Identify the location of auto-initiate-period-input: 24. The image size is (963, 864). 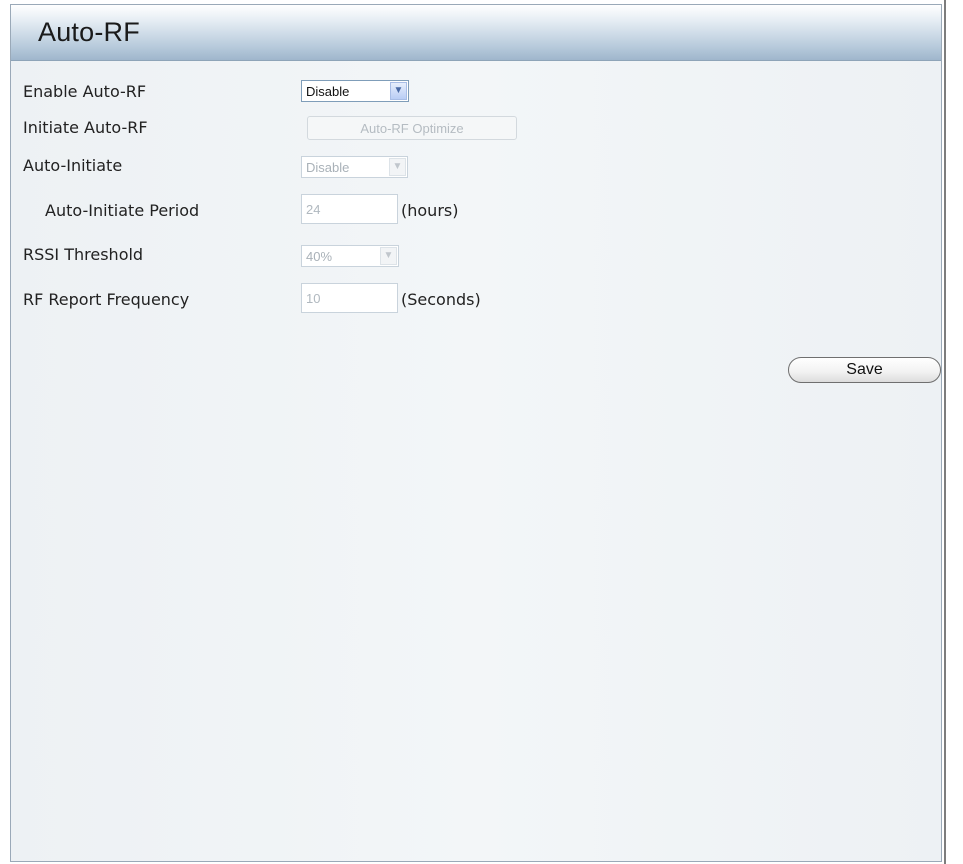
(349, 209).